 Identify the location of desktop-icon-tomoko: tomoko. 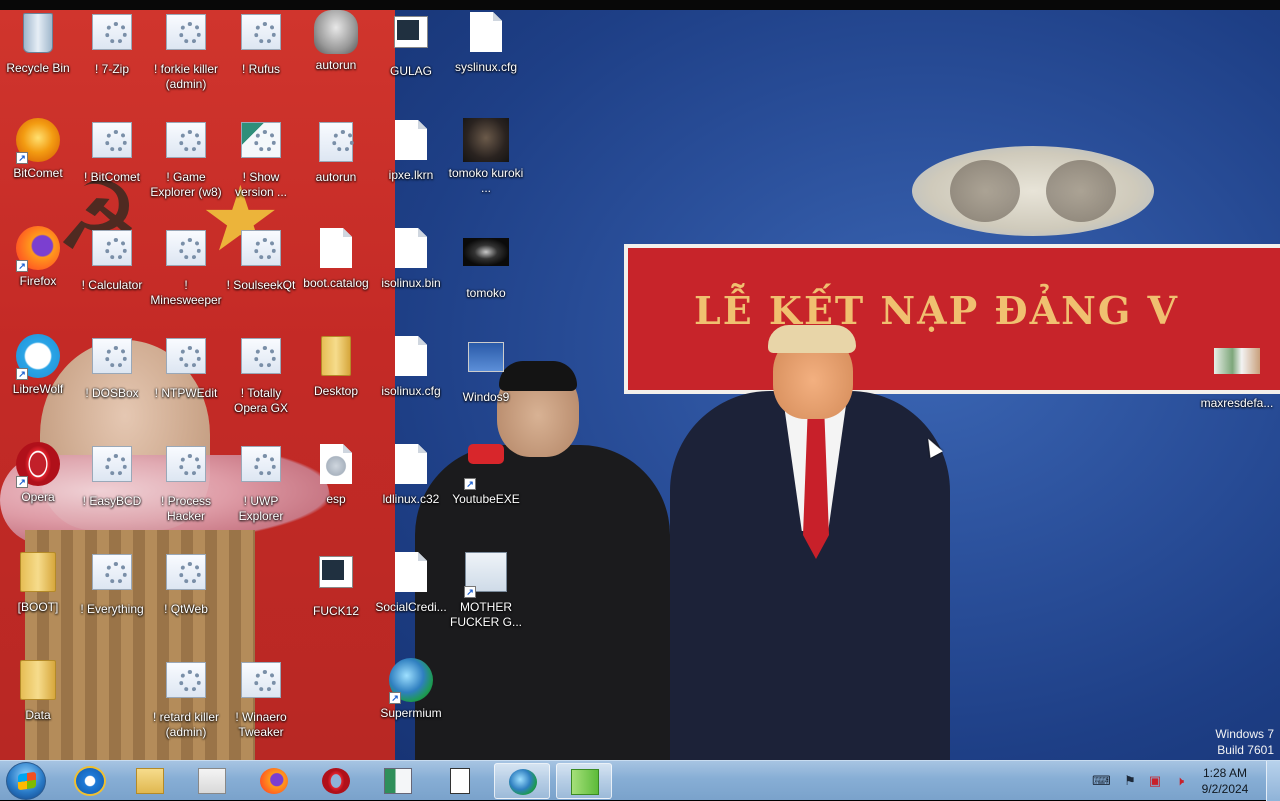
(486, 263).